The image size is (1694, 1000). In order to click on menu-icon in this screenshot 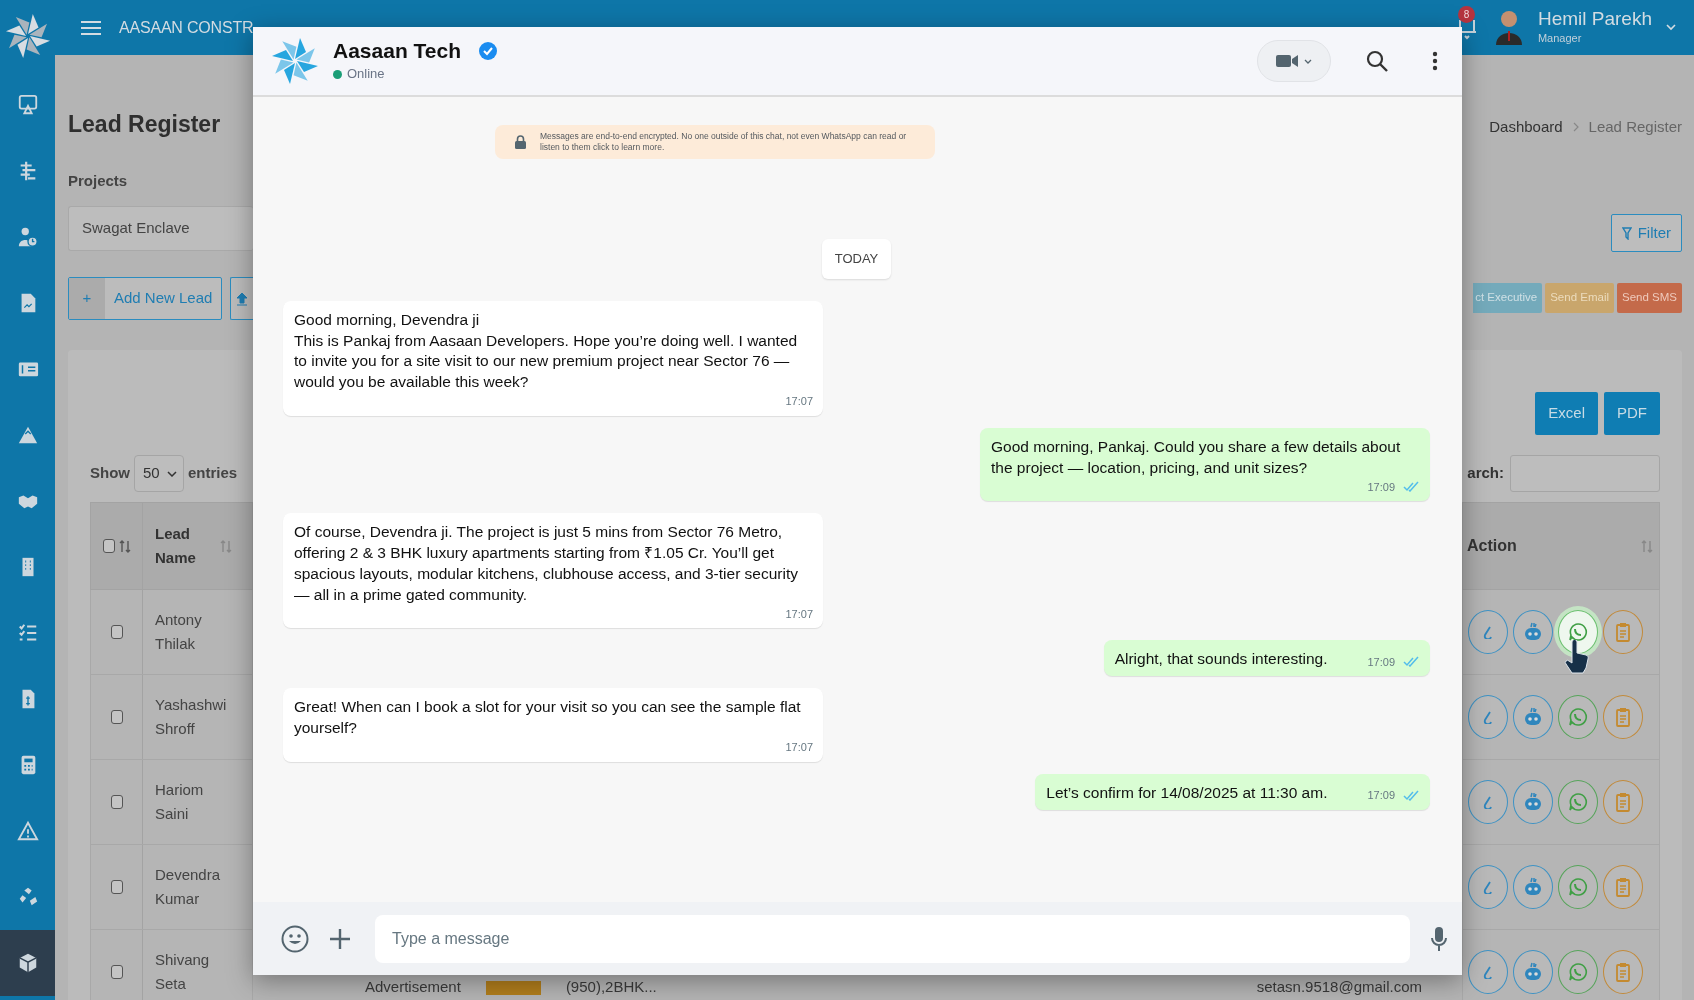, I will do `click(91, 27)`.